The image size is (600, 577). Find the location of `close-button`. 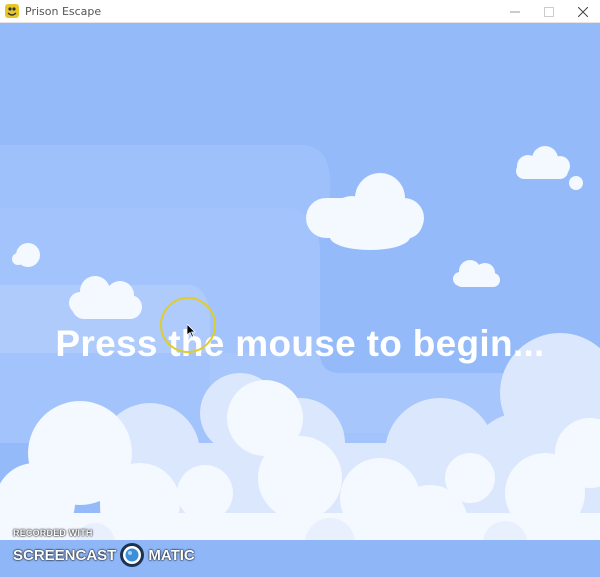

close-button is located at coordinates (583, 11).